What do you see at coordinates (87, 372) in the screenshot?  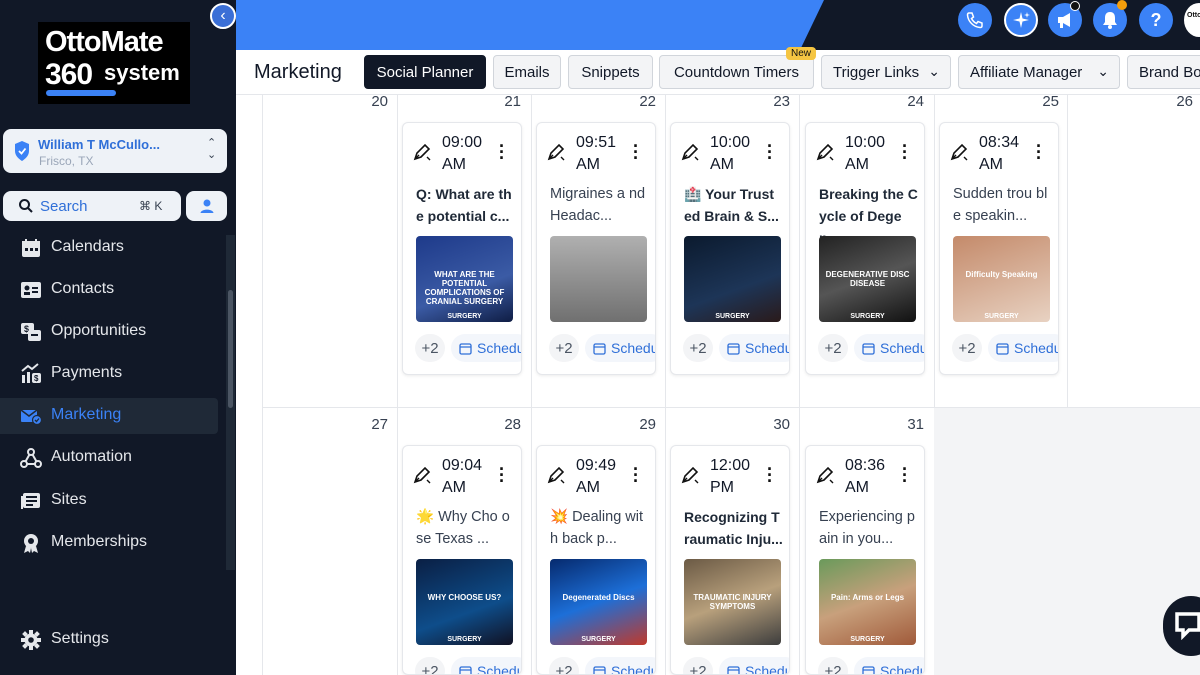 I see `sidebar-item-label: Payments` at bounding box center [87, 372].